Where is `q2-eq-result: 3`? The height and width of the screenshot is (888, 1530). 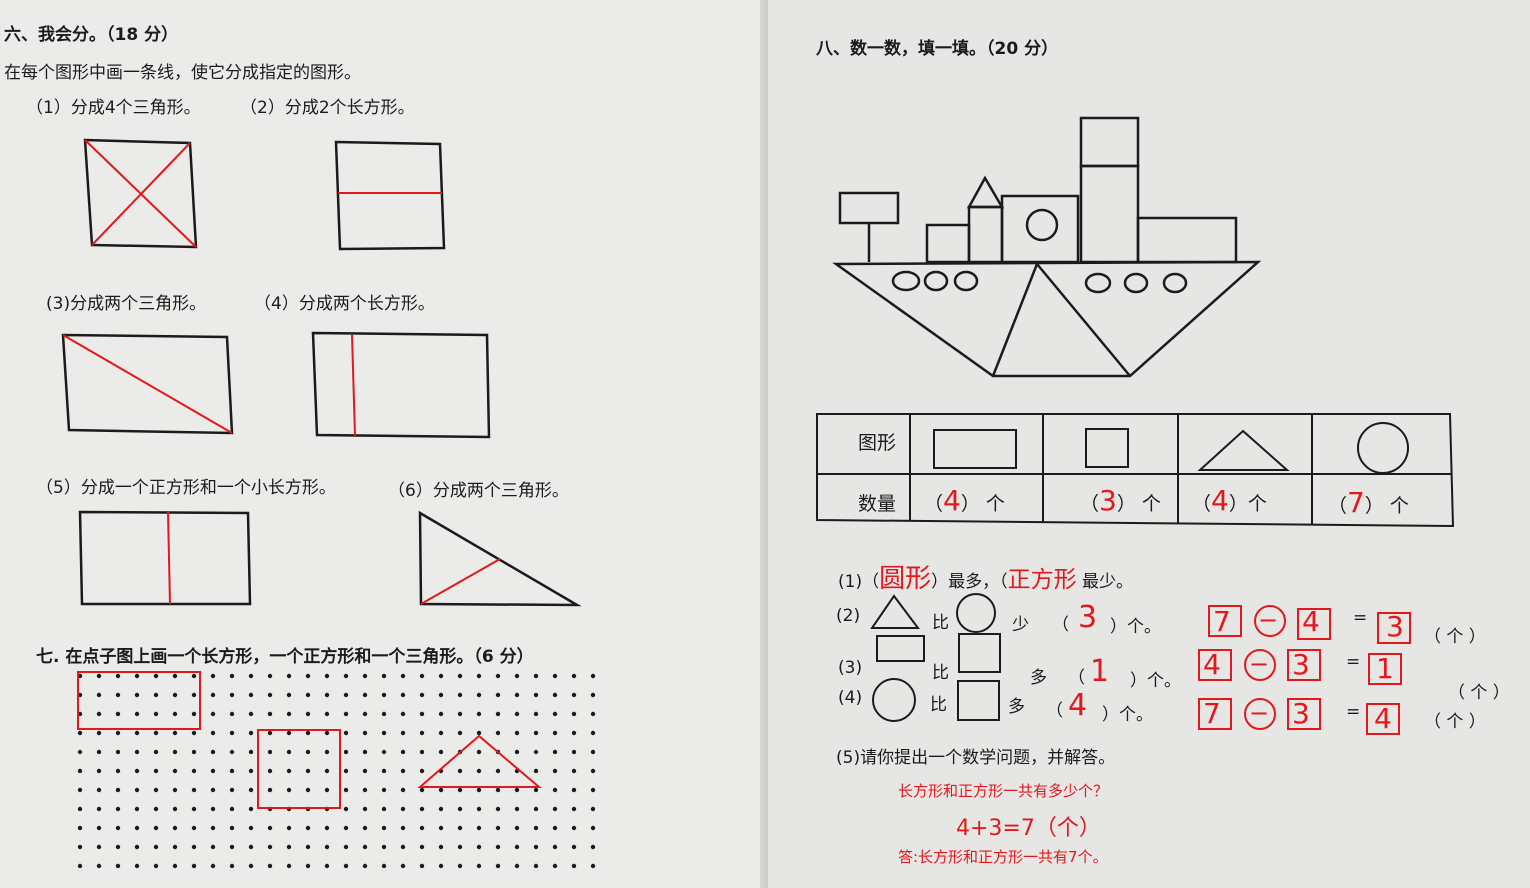
q2-eq-result: 3 is located at coordinates (1395, 626).